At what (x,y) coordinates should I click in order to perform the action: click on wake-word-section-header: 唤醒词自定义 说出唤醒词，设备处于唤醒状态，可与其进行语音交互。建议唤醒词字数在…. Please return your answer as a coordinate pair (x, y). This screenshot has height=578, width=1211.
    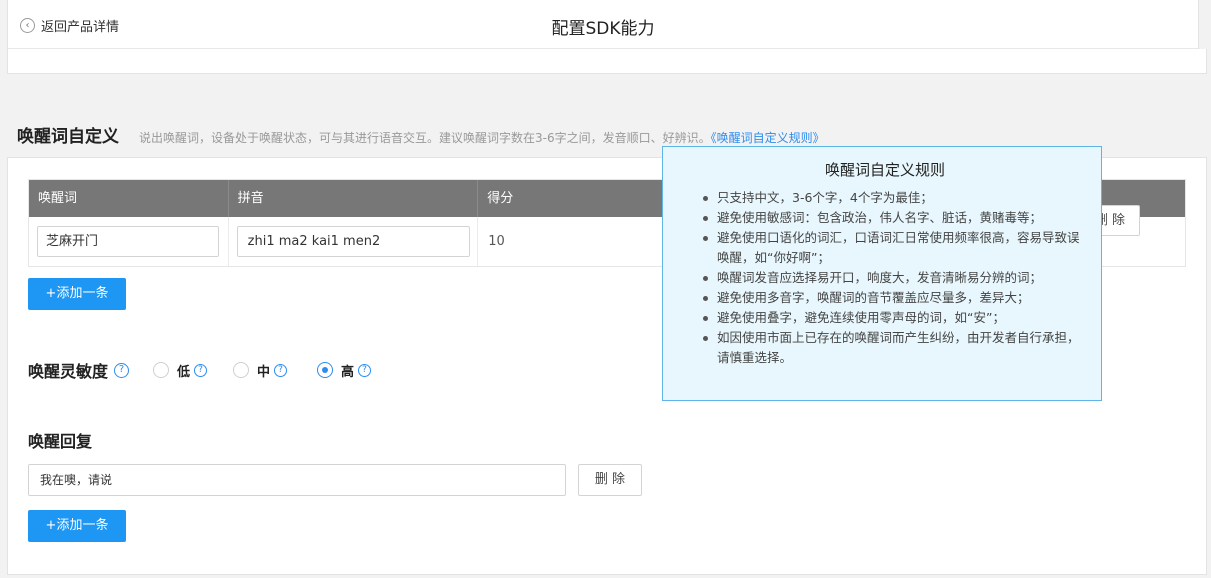
    Looking at the image, I should click on (421, 134).